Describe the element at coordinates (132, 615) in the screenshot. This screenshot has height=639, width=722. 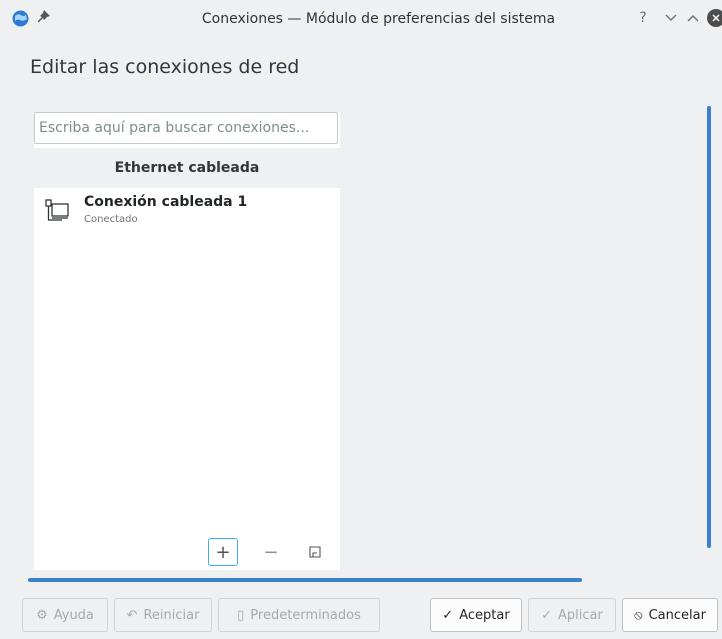
I see `reset-icon: ↶` at that location.